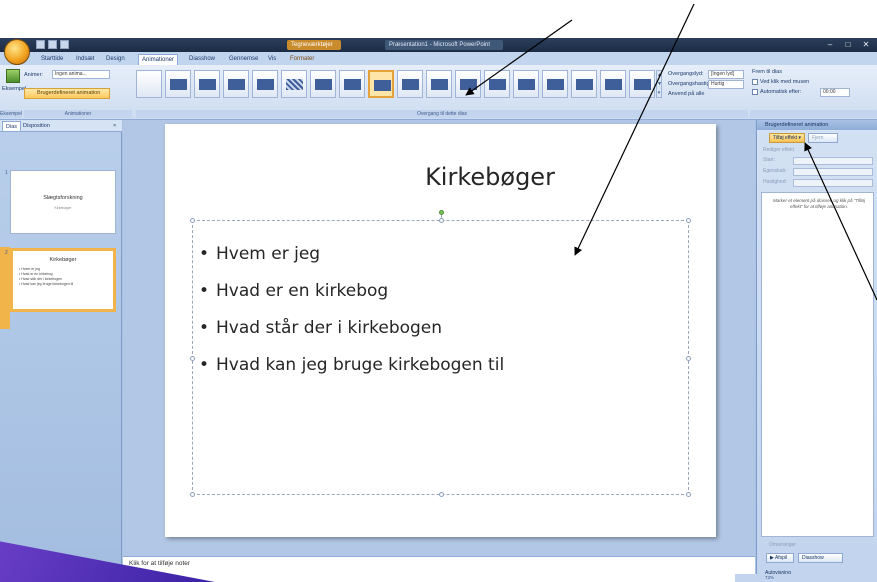 Image resolution: width=877 pixels, height=582 pixels. I want to click on slide-title: Kirkebøger, so click(490, 177).